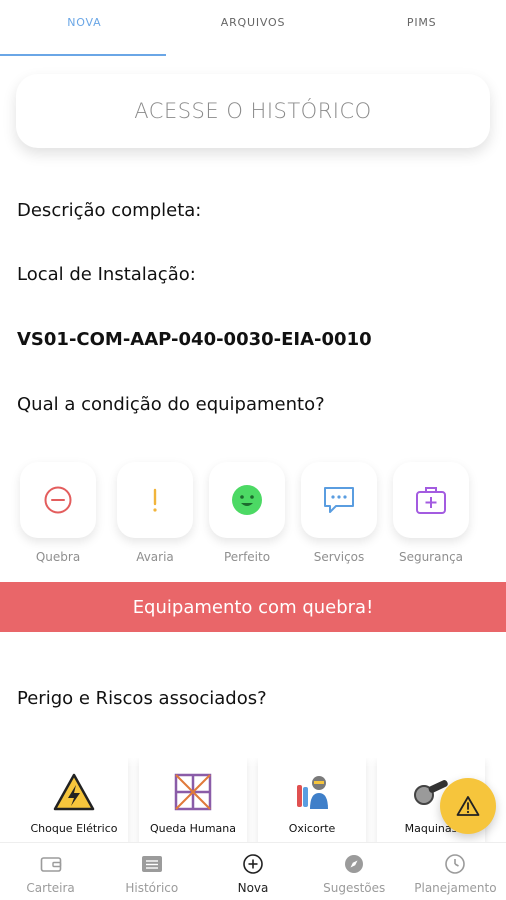 The height and width of the screenshot is (900, 506). I want to click on nav-carteira-label: Carteira, so click(50, 888).